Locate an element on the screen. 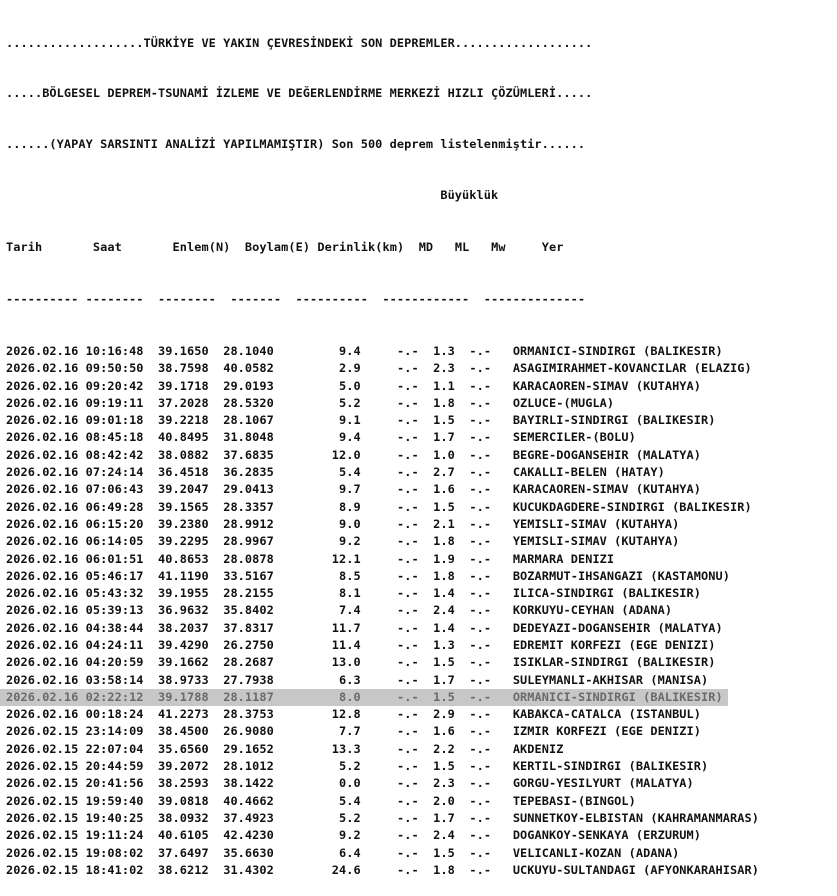  cell-depth: 8.1 is located at coordinates (346, 593).